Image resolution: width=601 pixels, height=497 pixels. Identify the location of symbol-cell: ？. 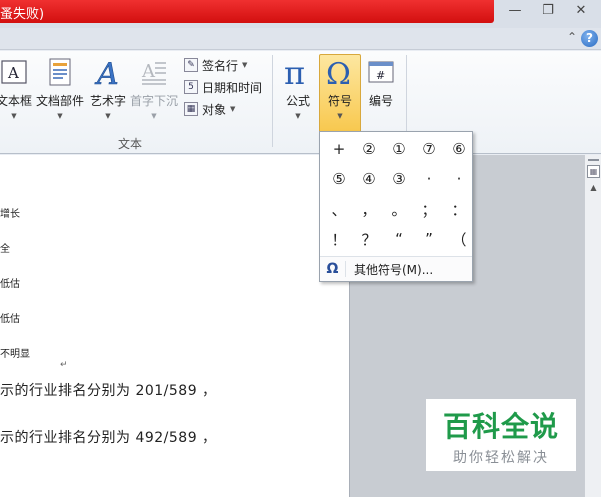
(369, 239).